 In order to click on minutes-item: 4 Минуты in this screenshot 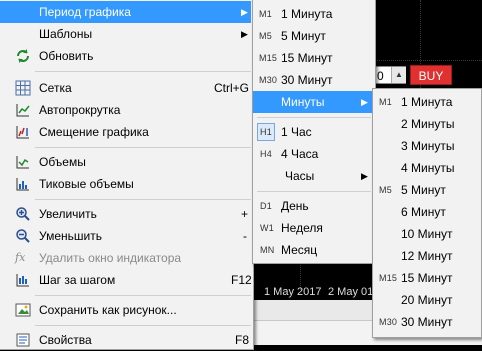, I will do `click(427, 168)`.